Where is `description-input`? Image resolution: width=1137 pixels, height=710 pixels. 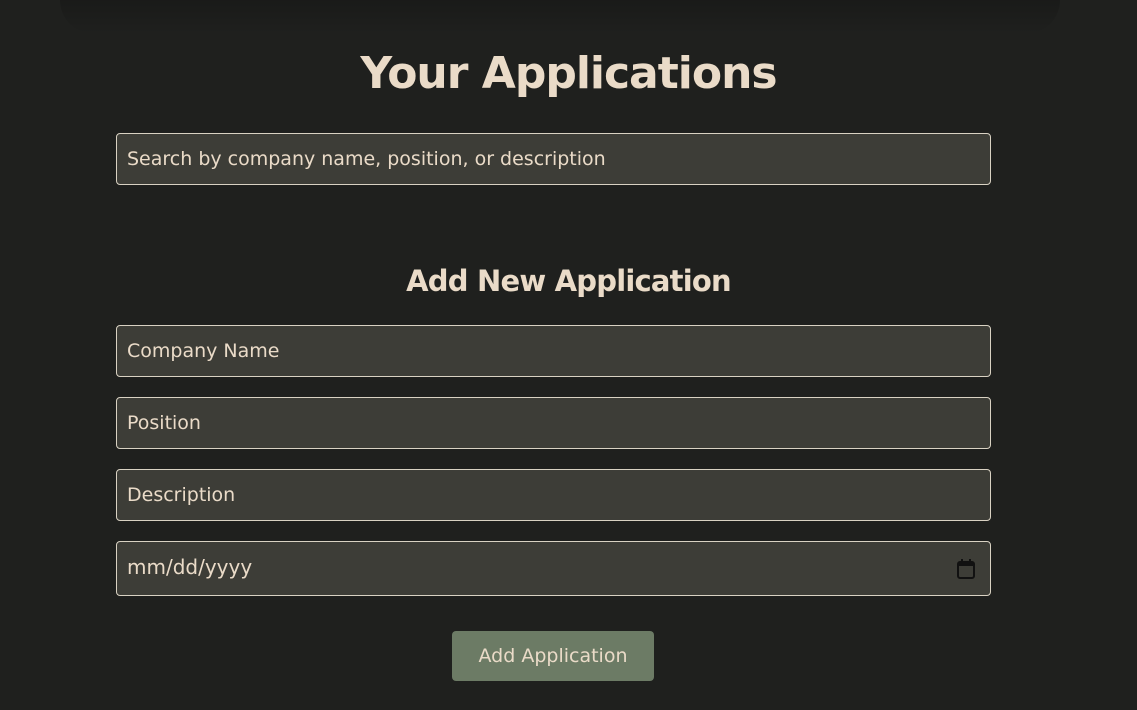
description-input is located at coordinates (553, 495).